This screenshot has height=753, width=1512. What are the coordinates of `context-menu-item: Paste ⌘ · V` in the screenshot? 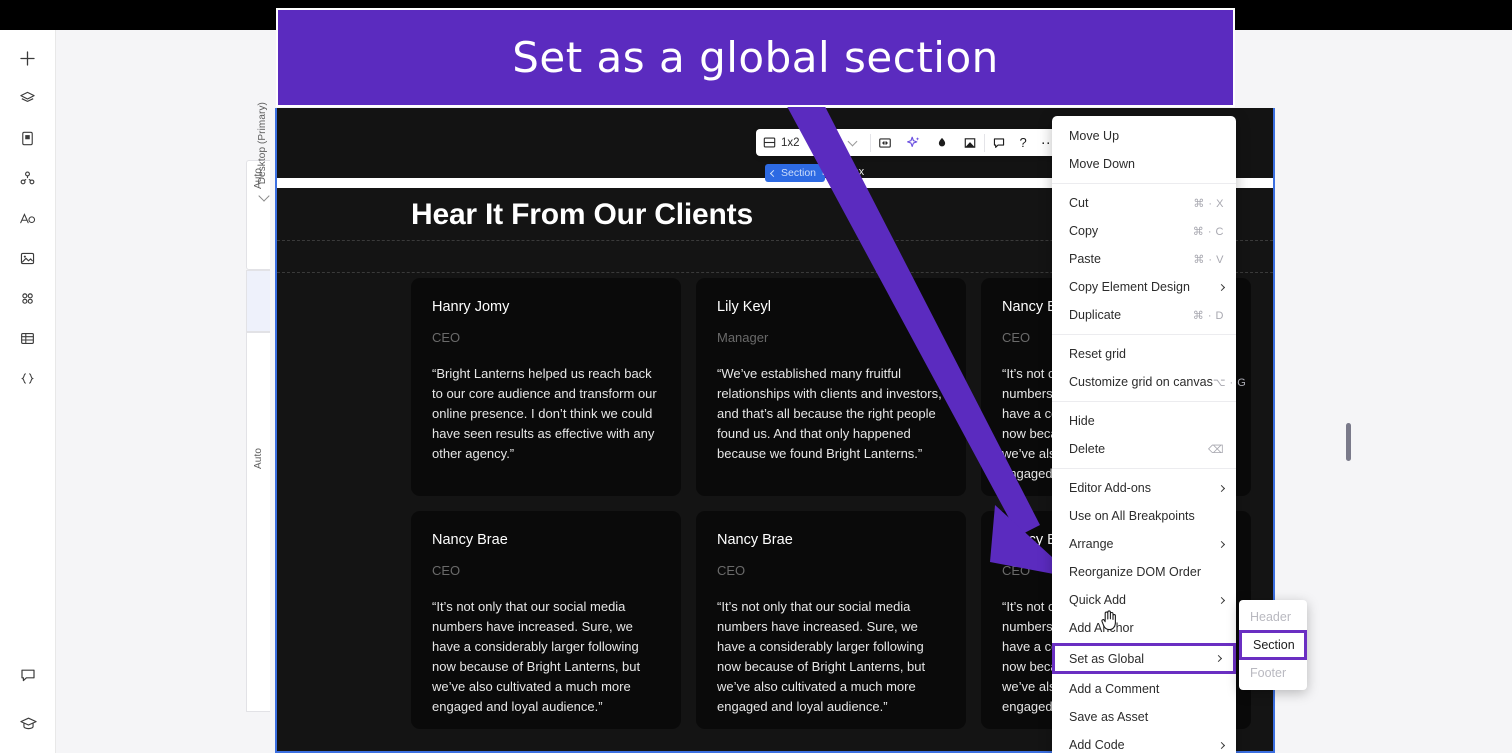 It's located at (1144, 259).